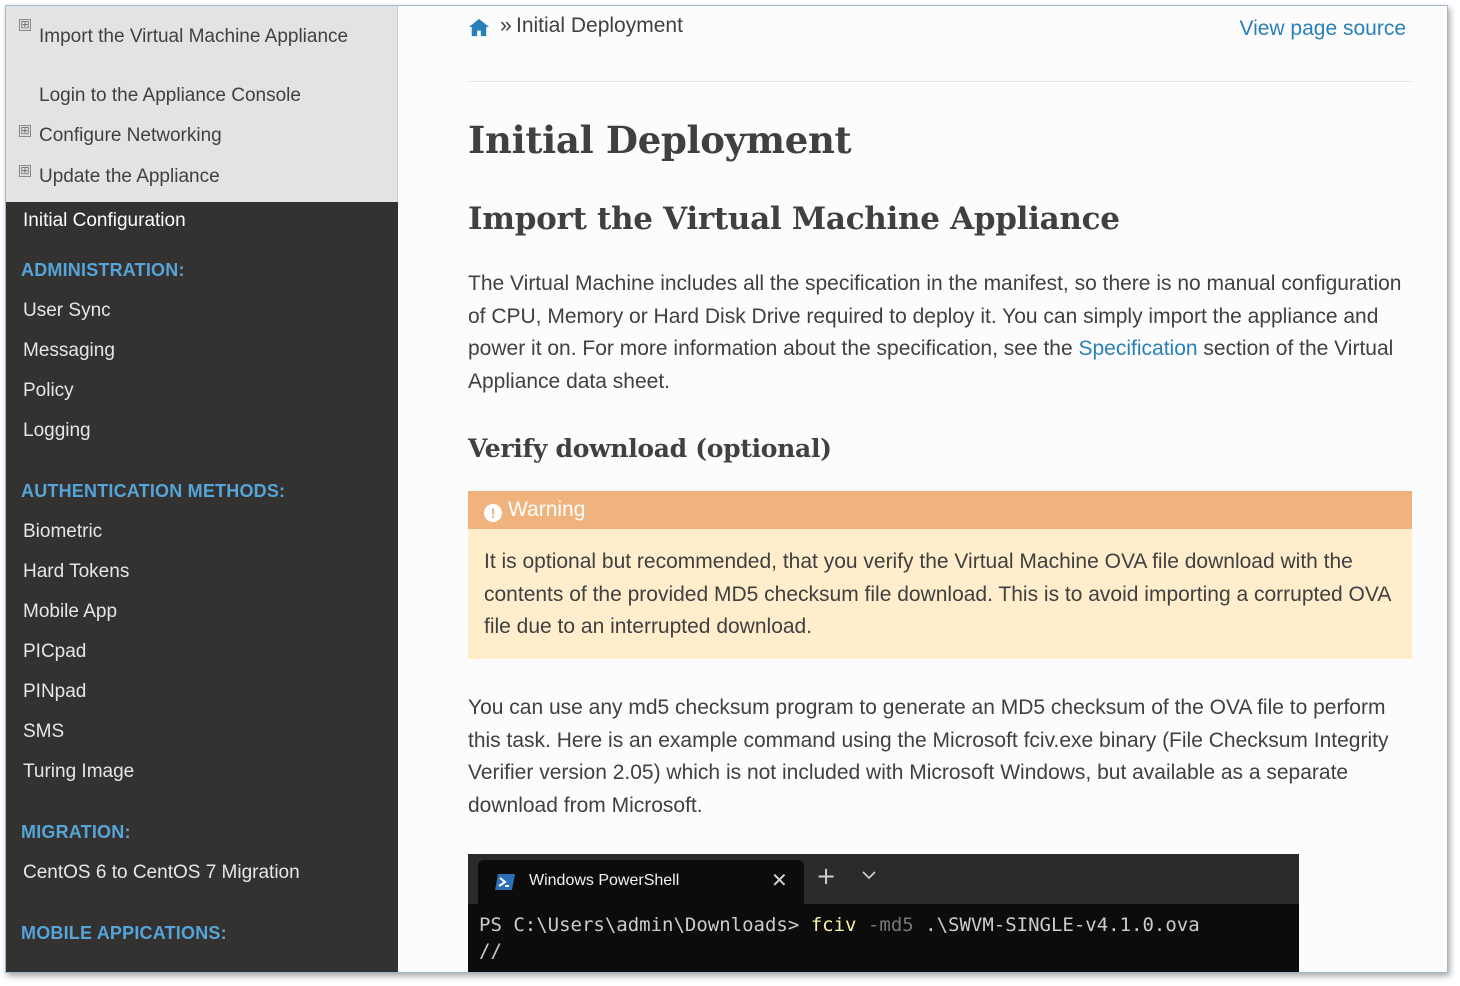  Describe the element at coordinates (129, 176) in the screenshot. I see `sidebar-item-label: Update the Appliance` at that location.